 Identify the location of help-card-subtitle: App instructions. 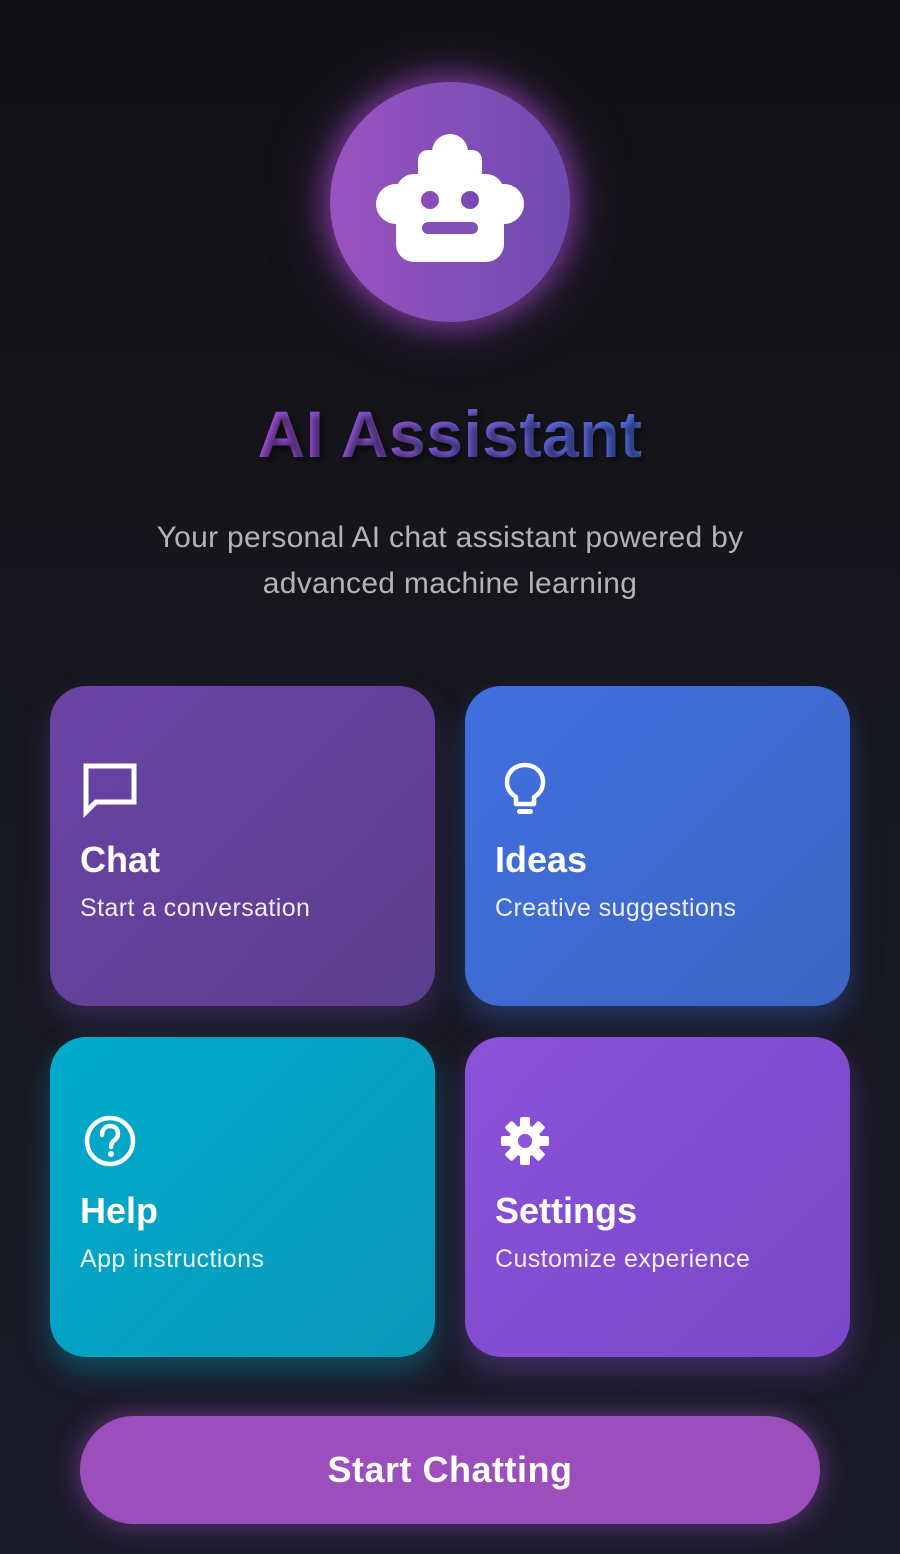
(172, 1259).